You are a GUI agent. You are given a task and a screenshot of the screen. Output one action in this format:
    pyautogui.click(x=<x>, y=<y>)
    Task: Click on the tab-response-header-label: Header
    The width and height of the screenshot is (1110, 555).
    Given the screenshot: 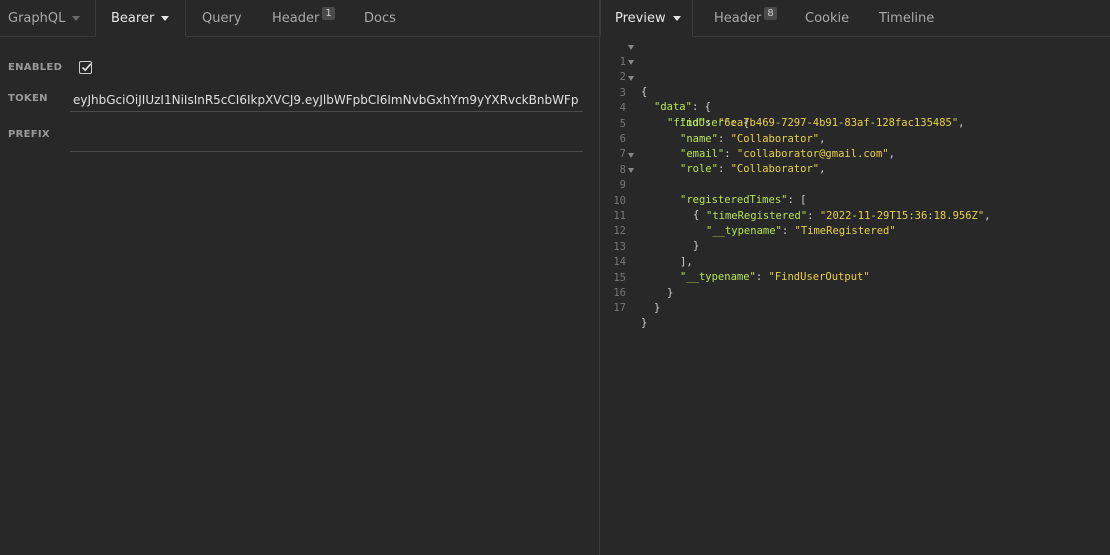 What is the action you would take?
    pyautogui.click(x=738, y=18)
    